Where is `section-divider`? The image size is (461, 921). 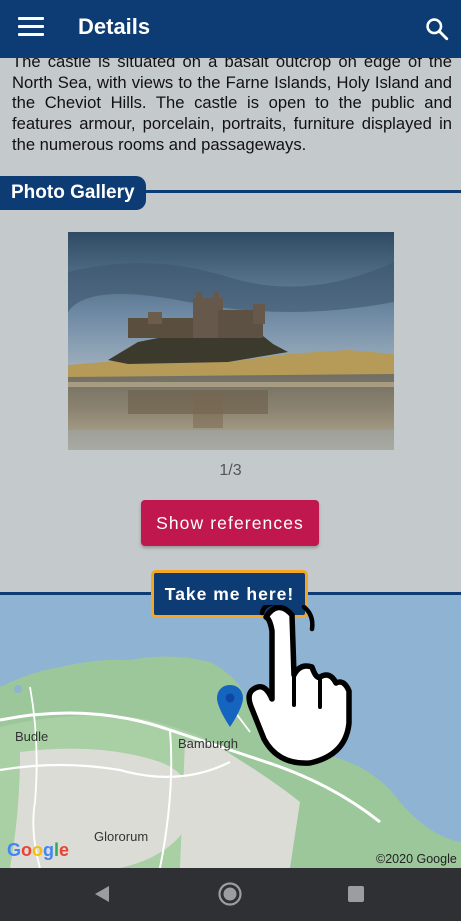
section-divider is located at coordinates (300, 191).